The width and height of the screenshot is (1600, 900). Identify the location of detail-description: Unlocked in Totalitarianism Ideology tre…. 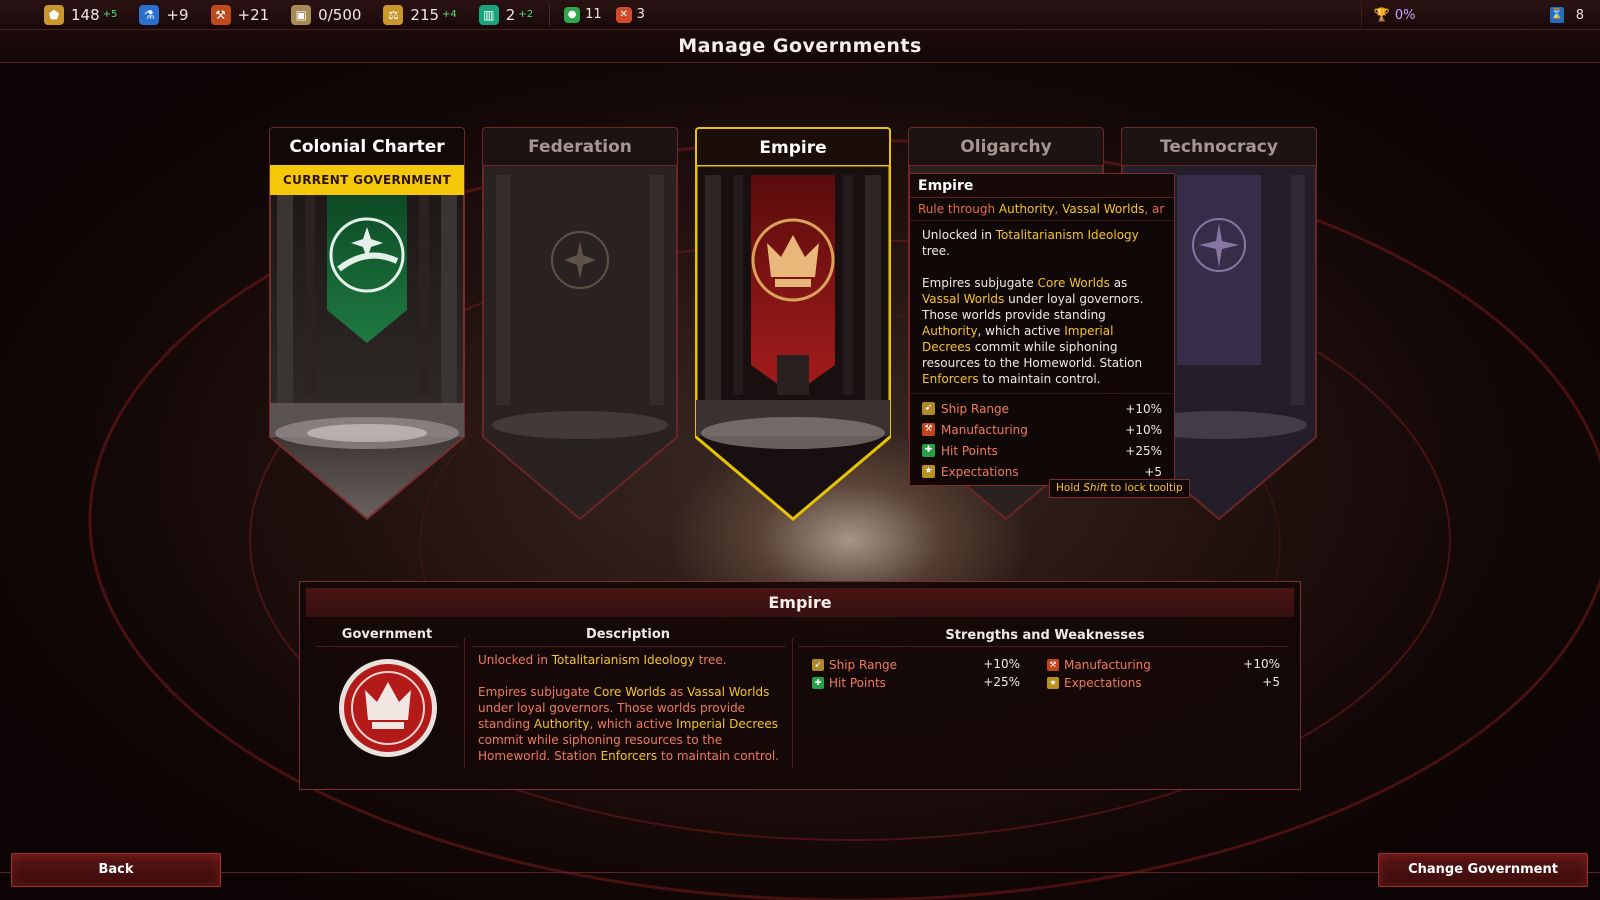
(633, 716).